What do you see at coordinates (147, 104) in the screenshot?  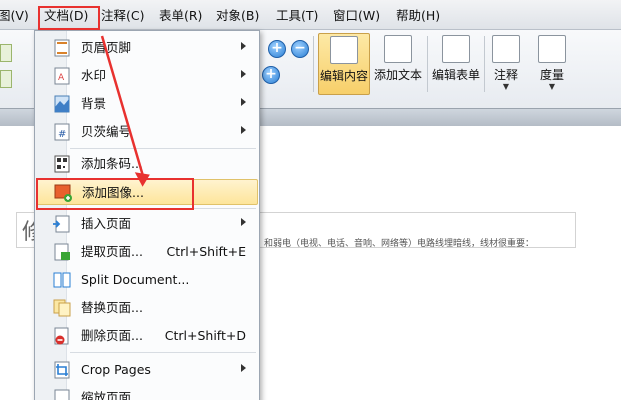 I see `menu-item-background: 背景` at bounding box center [147, 104].